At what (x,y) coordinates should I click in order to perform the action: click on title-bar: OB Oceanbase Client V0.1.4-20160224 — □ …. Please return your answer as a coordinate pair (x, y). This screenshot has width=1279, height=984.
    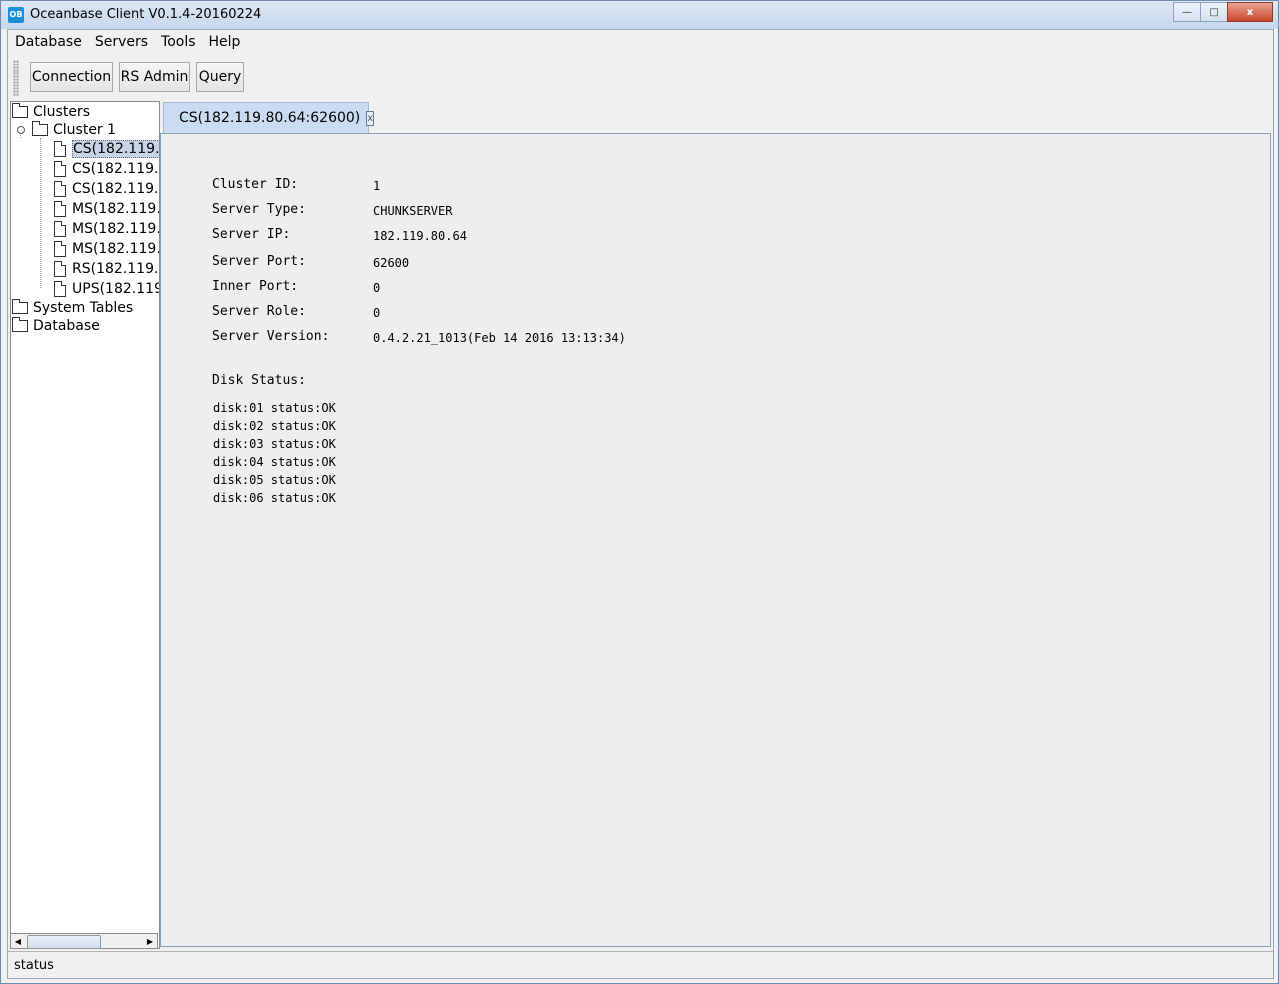
    Looking at the image, I should click on (639, 15).